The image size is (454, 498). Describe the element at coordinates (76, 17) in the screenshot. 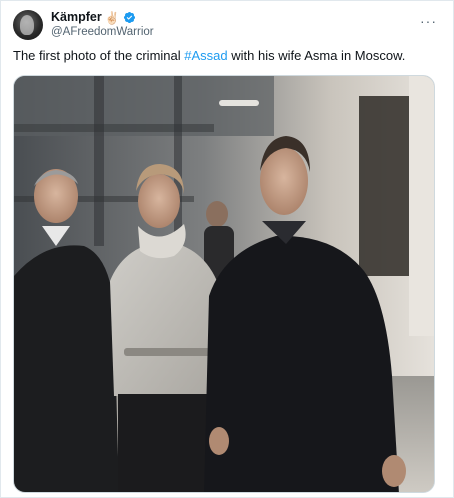

I see `author-display-name: Kämpfer` at that location.